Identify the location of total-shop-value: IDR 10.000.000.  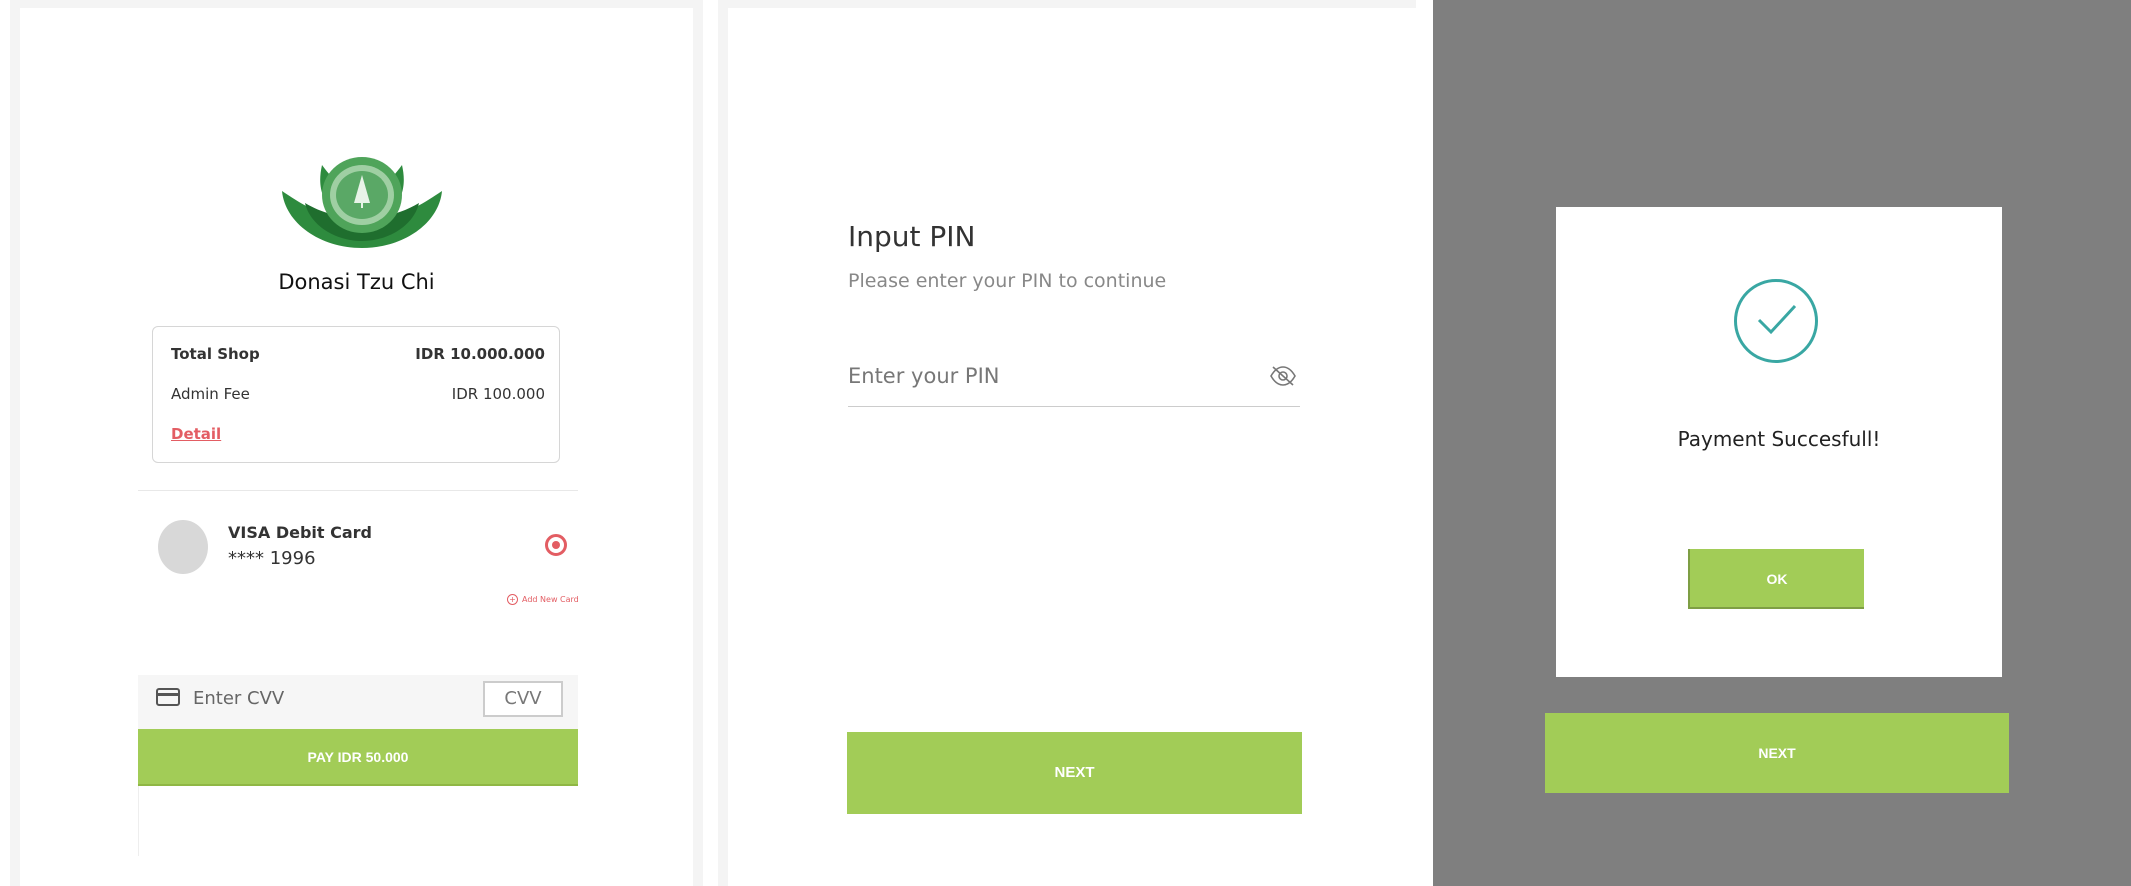
(480, 354).